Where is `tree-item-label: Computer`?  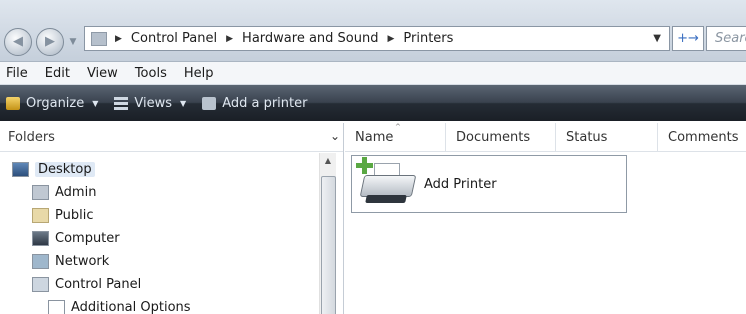 tree-item-label: Computer is located at coordinates (87, 238).